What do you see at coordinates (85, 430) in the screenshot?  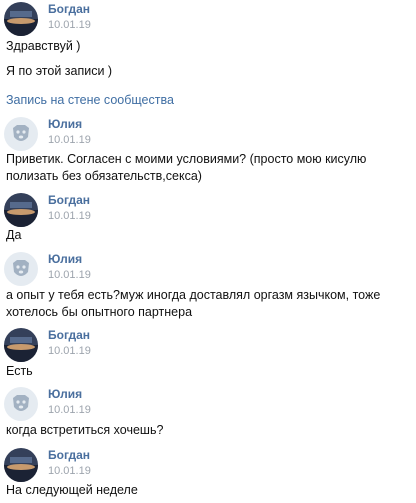 I see `message-text: когда встретиться хочешь?` at bounding box center [85, 430].